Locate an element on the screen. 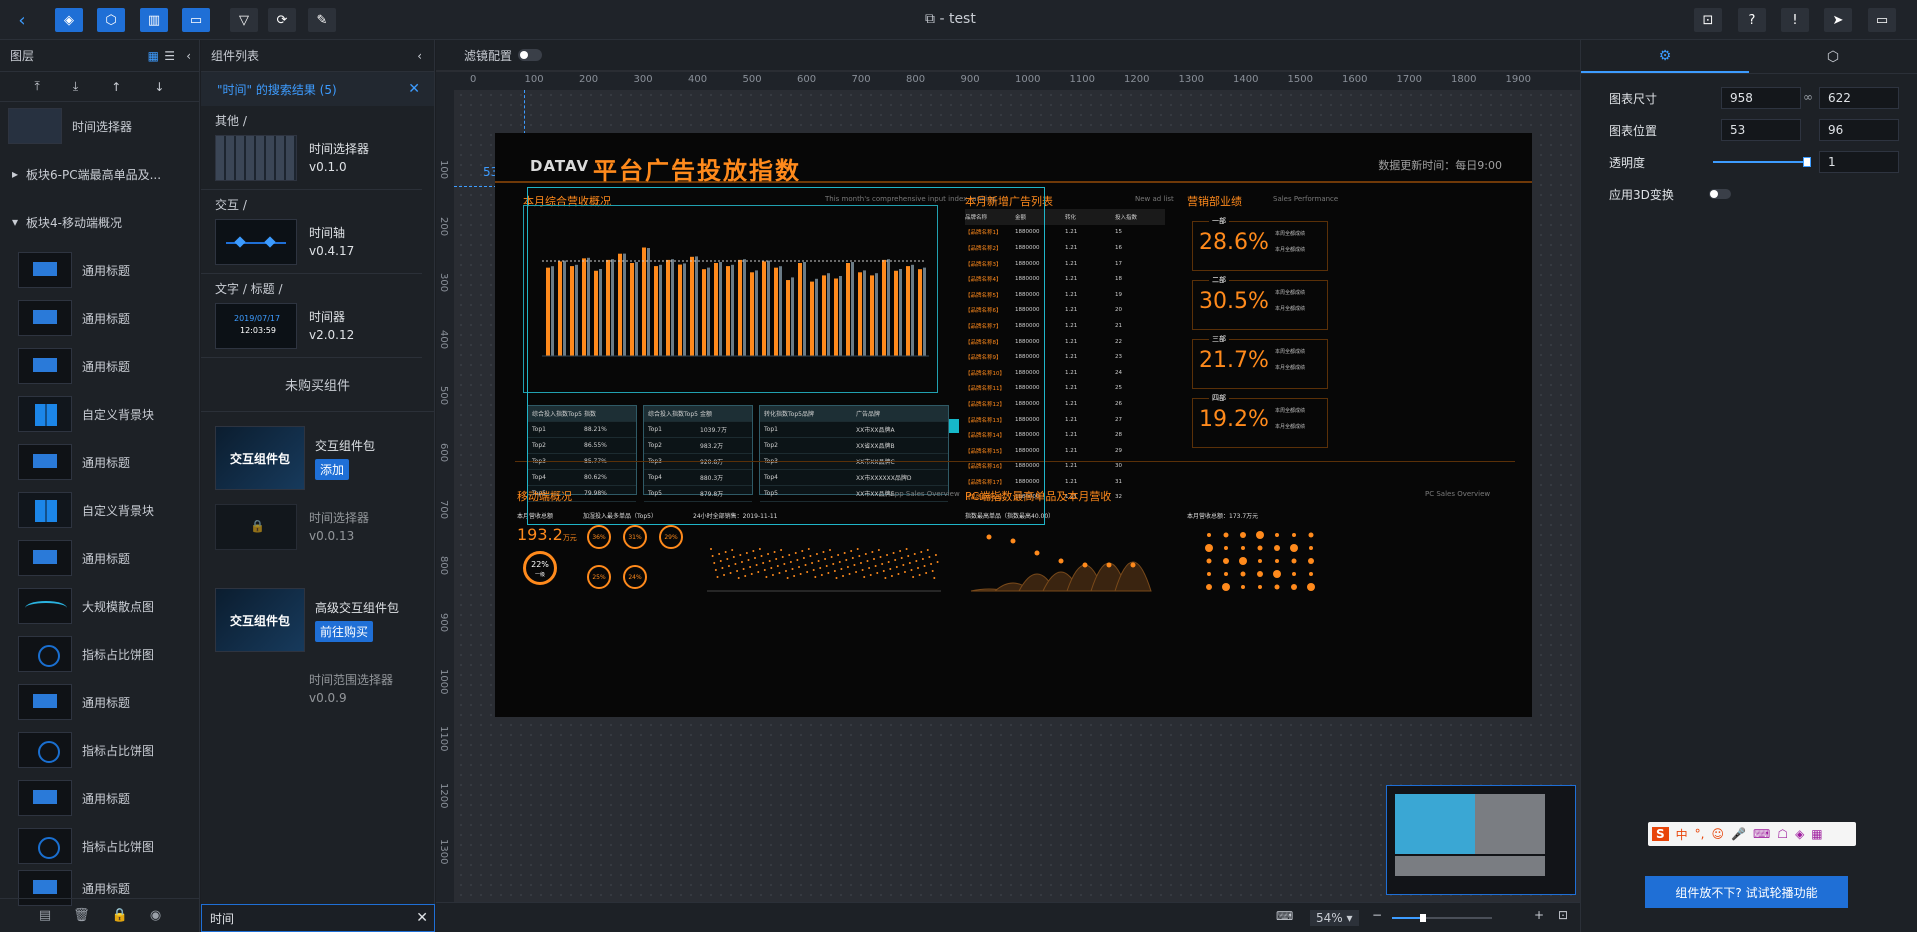  category-label: 文字 / 标题 / is located at coordinates (249, 289).